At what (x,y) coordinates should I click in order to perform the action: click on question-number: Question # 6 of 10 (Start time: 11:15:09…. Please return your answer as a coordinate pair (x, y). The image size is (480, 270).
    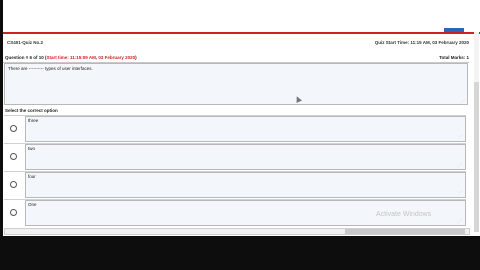
    Looking at the image, I should click on (71, 57).